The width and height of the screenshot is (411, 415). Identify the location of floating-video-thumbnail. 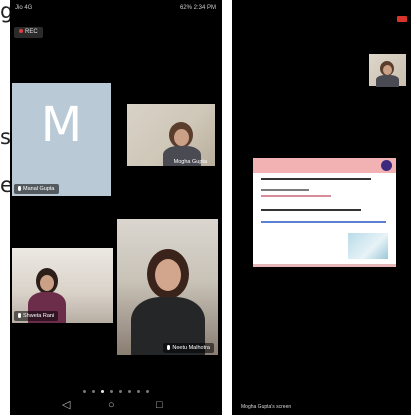
(387, 70).